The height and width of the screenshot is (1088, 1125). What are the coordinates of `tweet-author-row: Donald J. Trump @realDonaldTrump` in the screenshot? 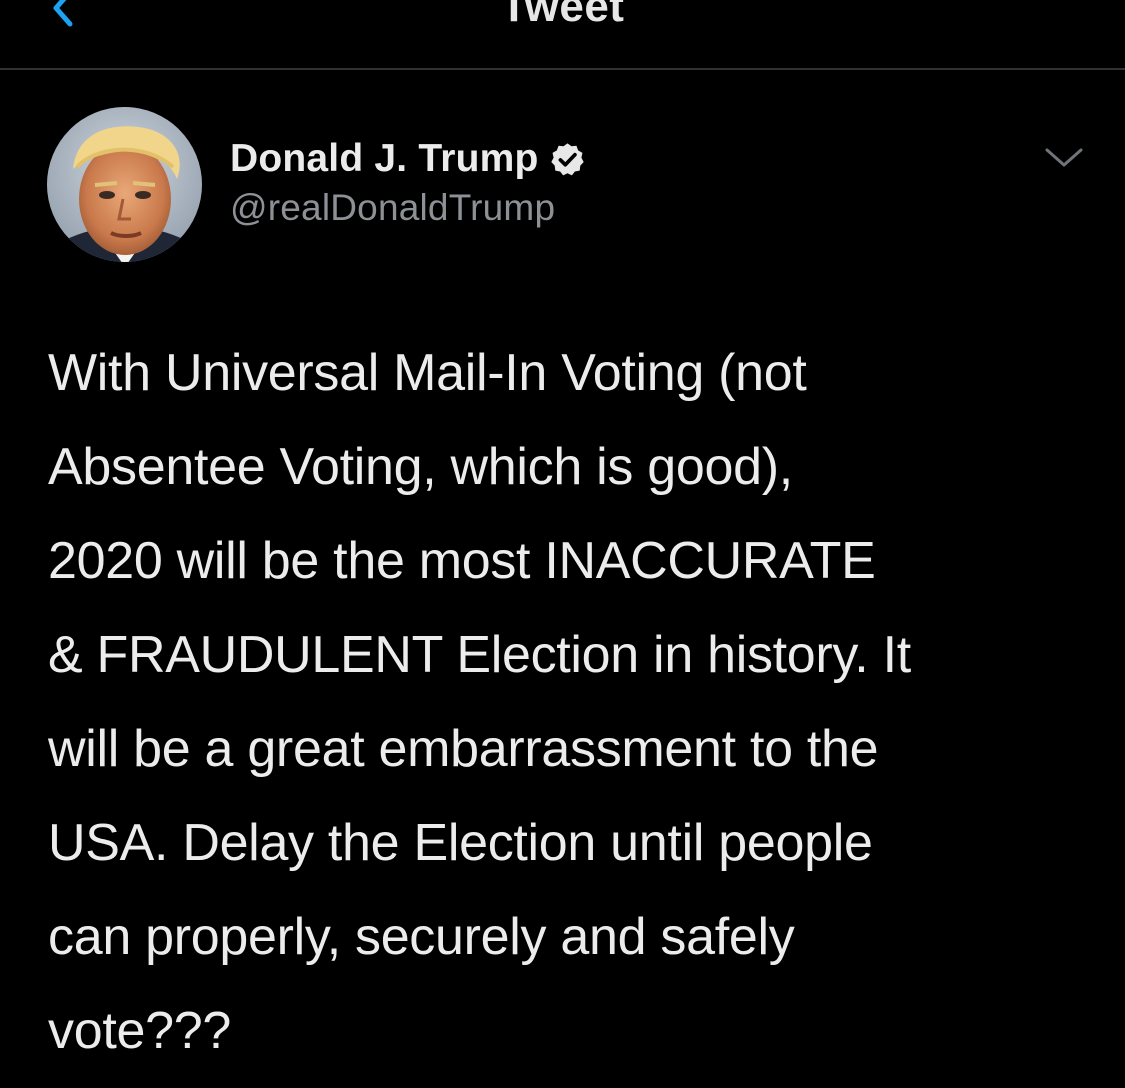 It's located at (562, 185).